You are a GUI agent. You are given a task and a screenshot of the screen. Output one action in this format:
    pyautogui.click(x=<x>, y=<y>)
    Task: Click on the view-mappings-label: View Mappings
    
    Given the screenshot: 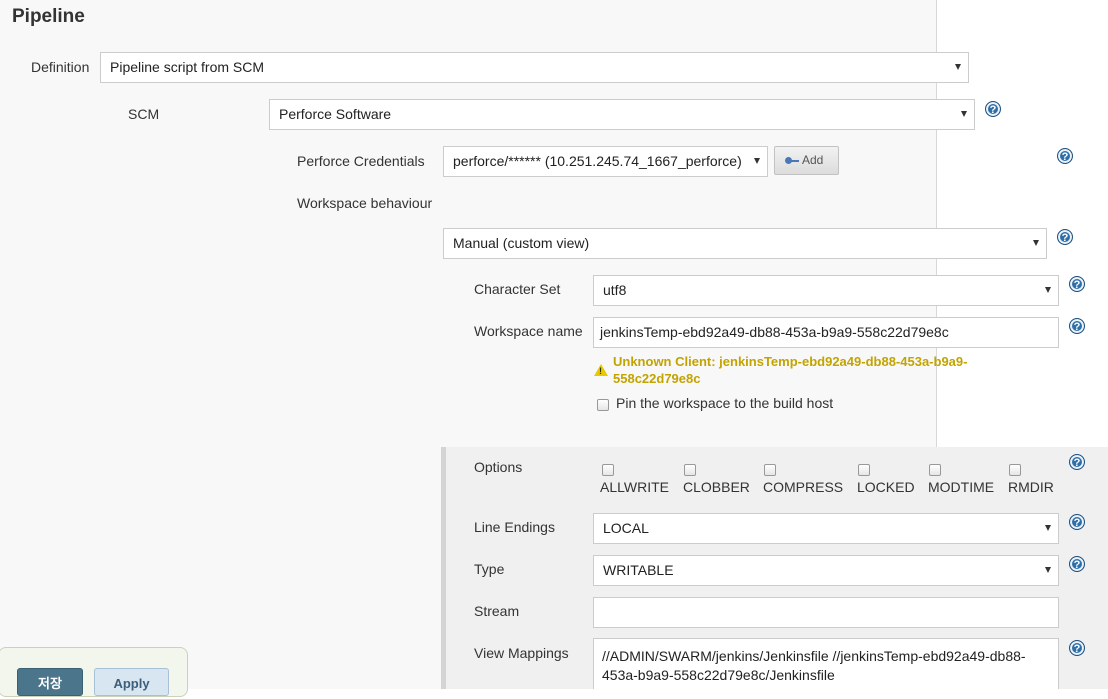 What is the action you would take?
    pyautogui.click(x=521, y=653)
    